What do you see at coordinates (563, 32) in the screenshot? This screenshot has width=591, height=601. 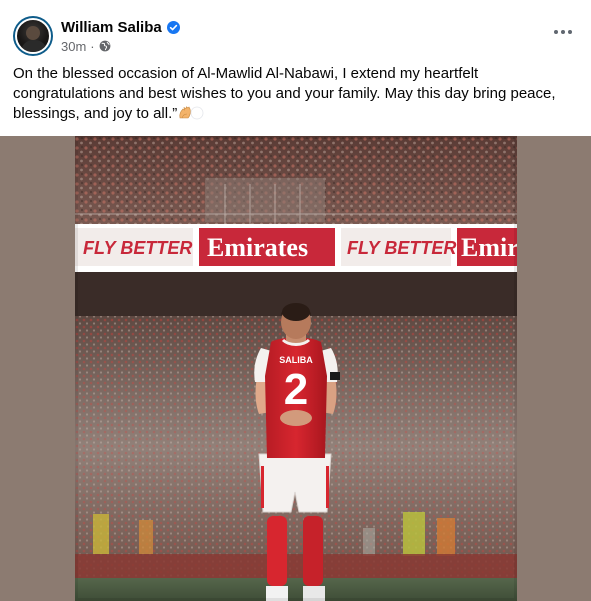 I see `more-options-icon` at bounding box center [563, 32].